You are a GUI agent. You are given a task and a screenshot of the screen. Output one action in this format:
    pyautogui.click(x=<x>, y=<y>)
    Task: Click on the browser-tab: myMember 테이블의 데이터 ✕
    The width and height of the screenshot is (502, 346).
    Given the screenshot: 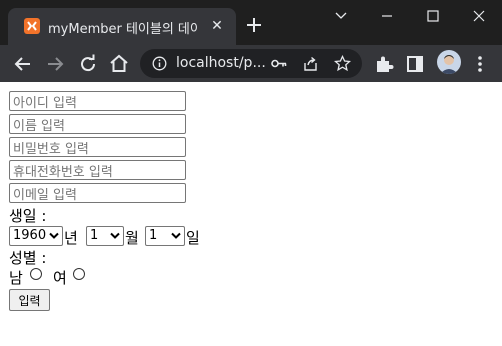 What is the action you would take?
    pyautogui.click(x=122, y=26)
    